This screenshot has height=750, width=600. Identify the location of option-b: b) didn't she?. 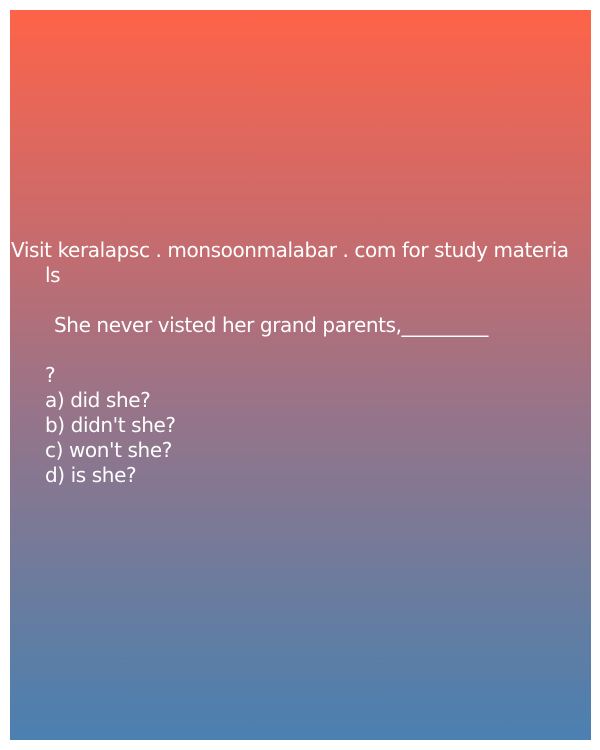
(110, 425).